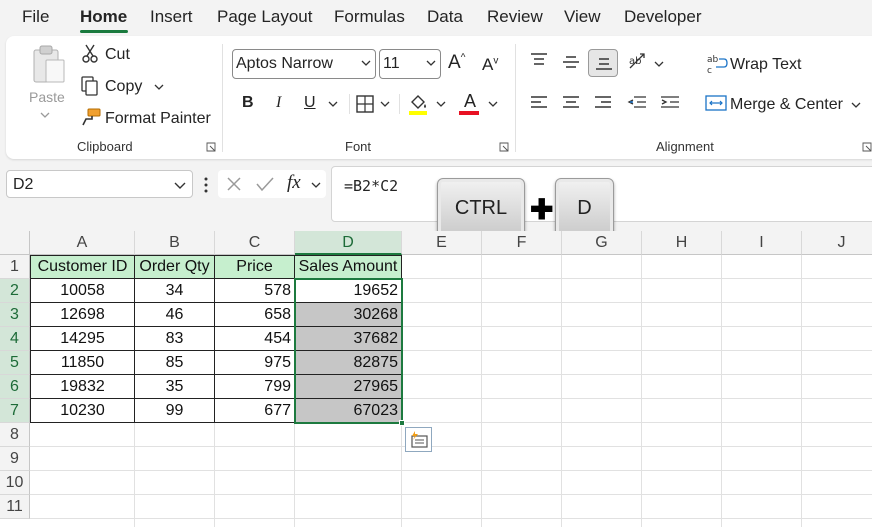 The image size is (872, 527). I want to click on fill-handle, so click(402, 423).